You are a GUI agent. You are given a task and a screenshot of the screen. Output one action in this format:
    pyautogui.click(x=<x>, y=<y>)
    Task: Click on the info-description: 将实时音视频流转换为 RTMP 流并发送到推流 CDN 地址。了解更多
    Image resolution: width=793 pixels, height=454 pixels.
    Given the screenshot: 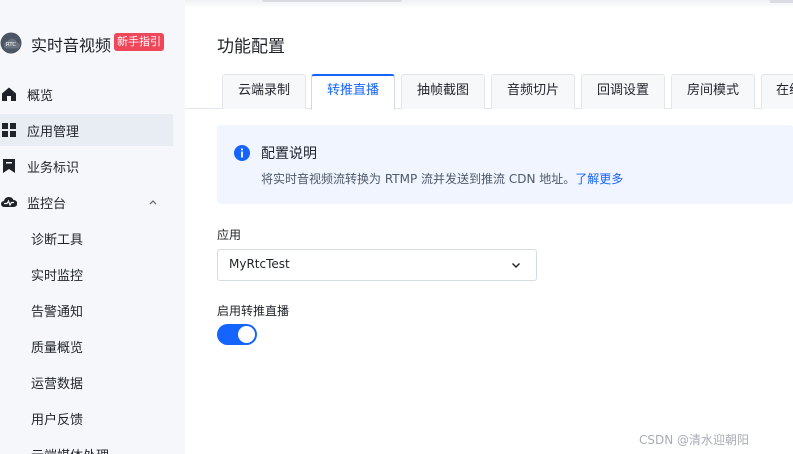 What is the action you would take?
    pyautogui.click(x=442, y=178)
    